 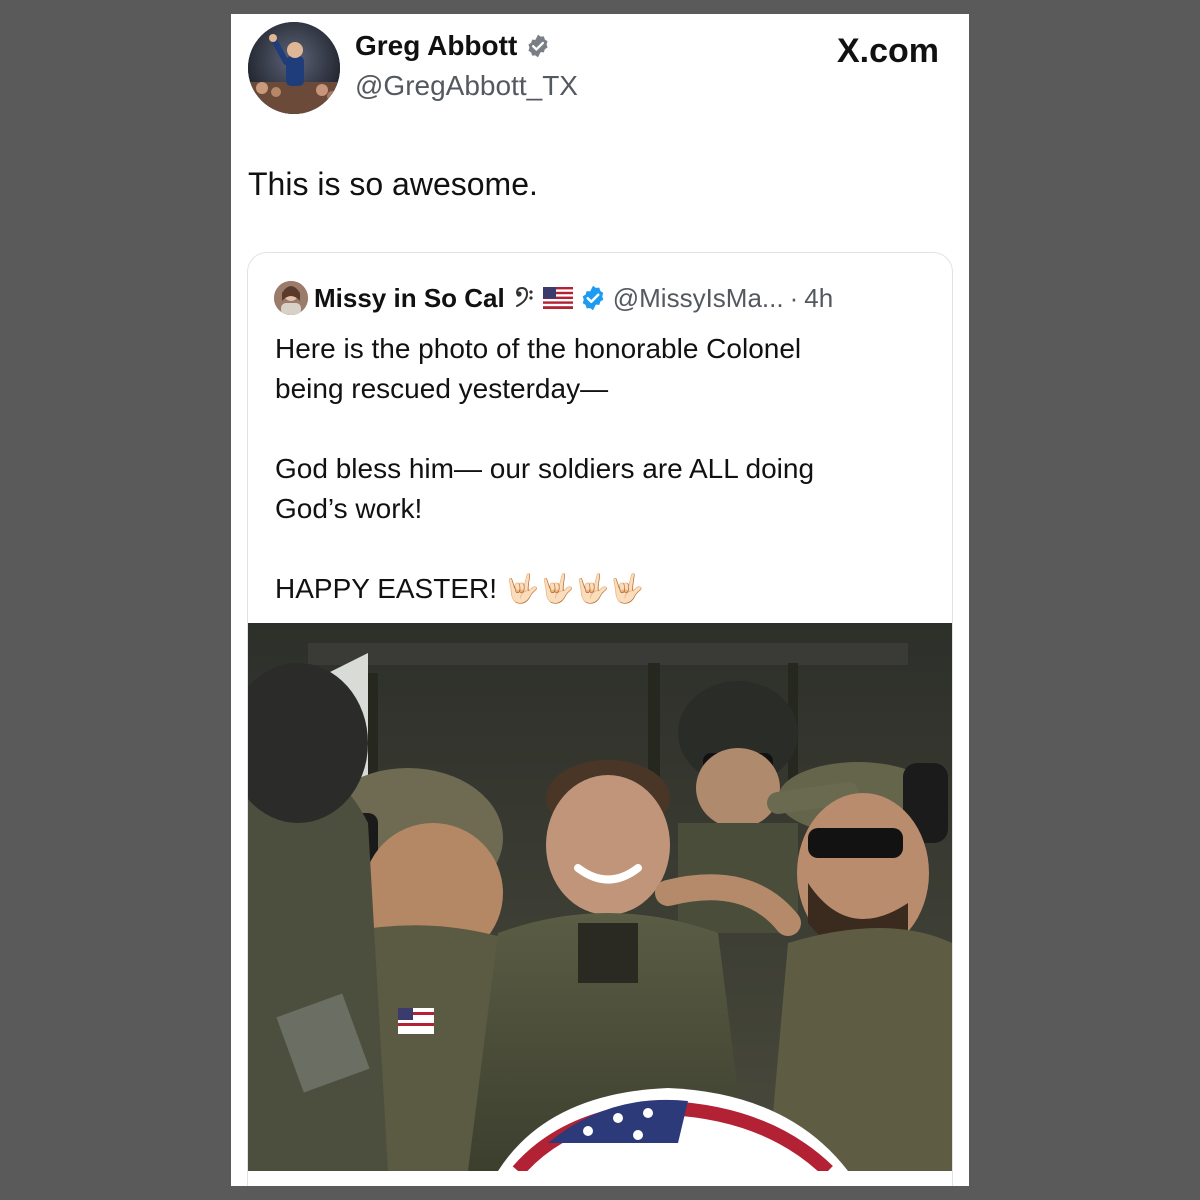 I want to click on quoted-avatar, so click(x=291, y=298).